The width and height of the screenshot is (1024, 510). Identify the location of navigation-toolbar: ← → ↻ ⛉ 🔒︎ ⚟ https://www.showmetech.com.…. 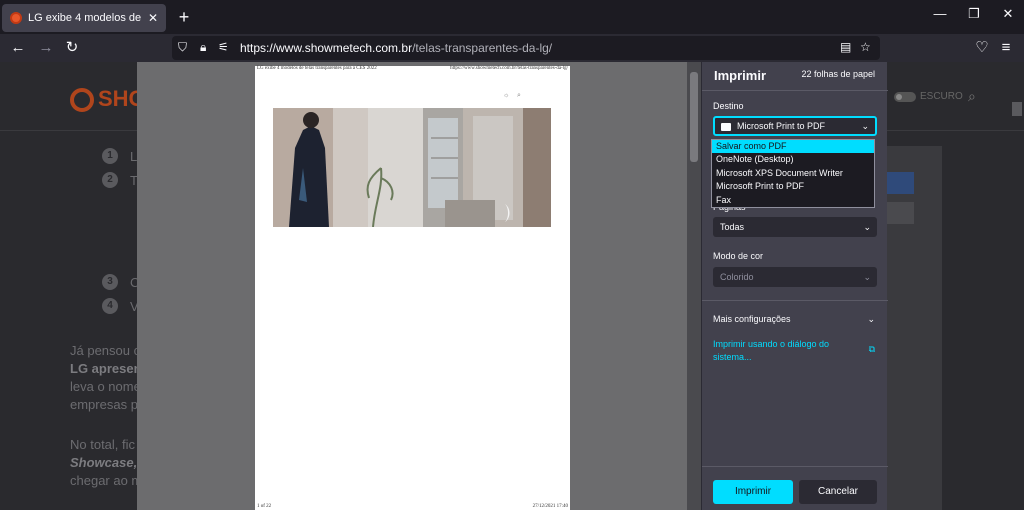
(512, 48).